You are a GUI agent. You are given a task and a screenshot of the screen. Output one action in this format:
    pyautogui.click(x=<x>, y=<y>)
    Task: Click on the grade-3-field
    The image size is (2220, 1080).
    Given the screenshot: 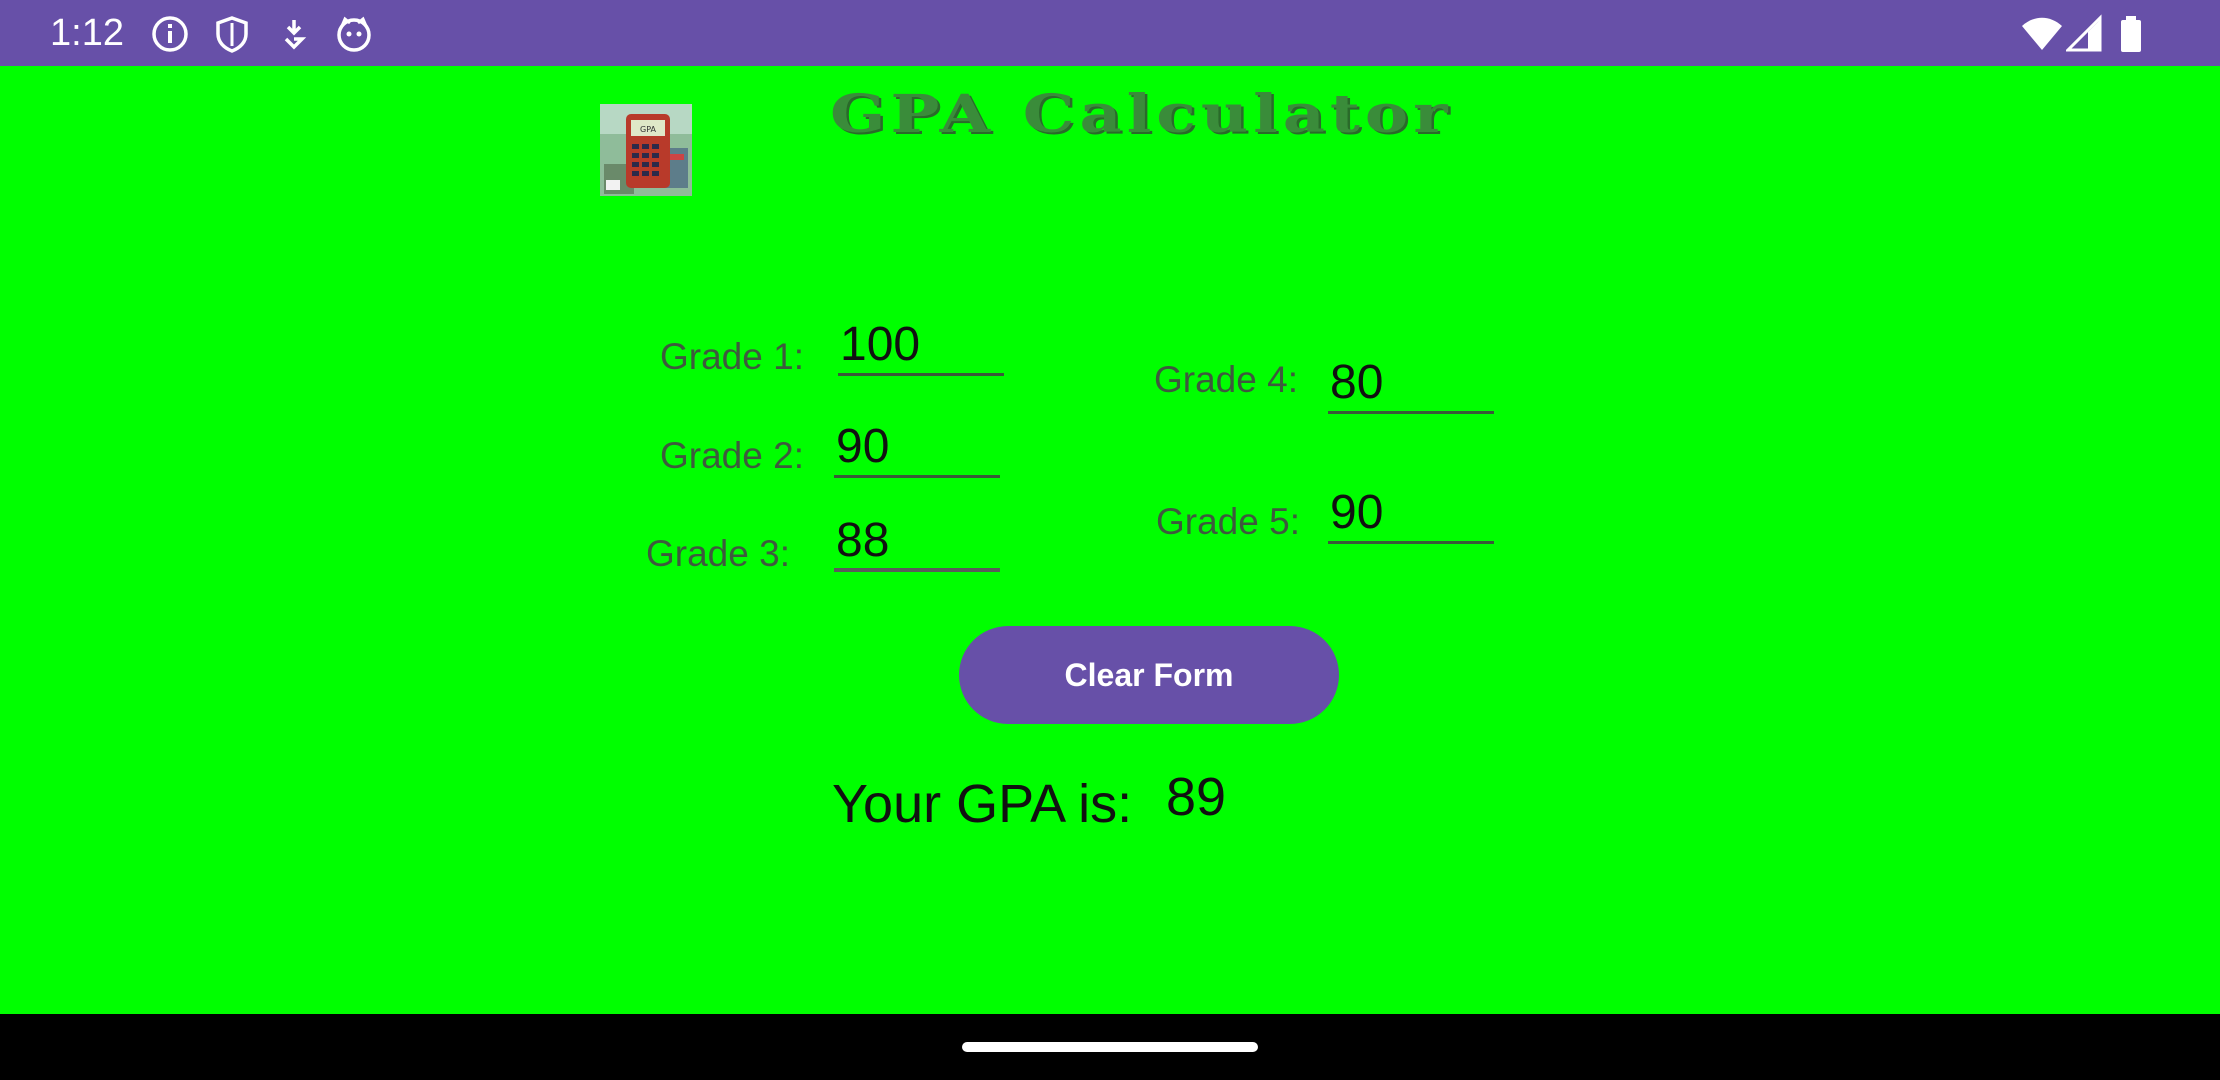 What is the action you would take?
    pyautogui.click(x=917, y=542)
    